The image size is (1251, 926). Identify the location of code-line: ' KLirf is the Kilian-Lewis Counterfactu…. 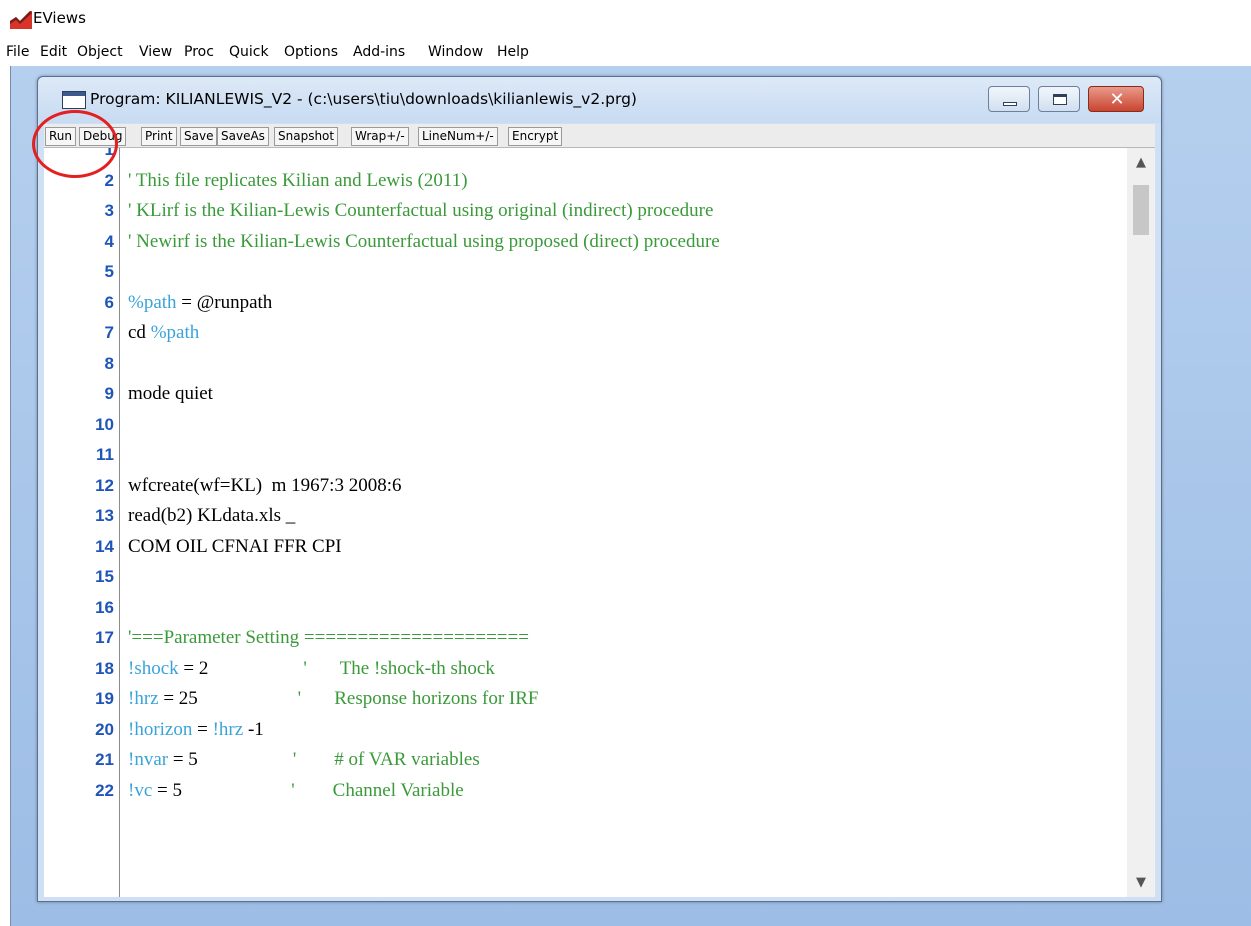
(420, 211).